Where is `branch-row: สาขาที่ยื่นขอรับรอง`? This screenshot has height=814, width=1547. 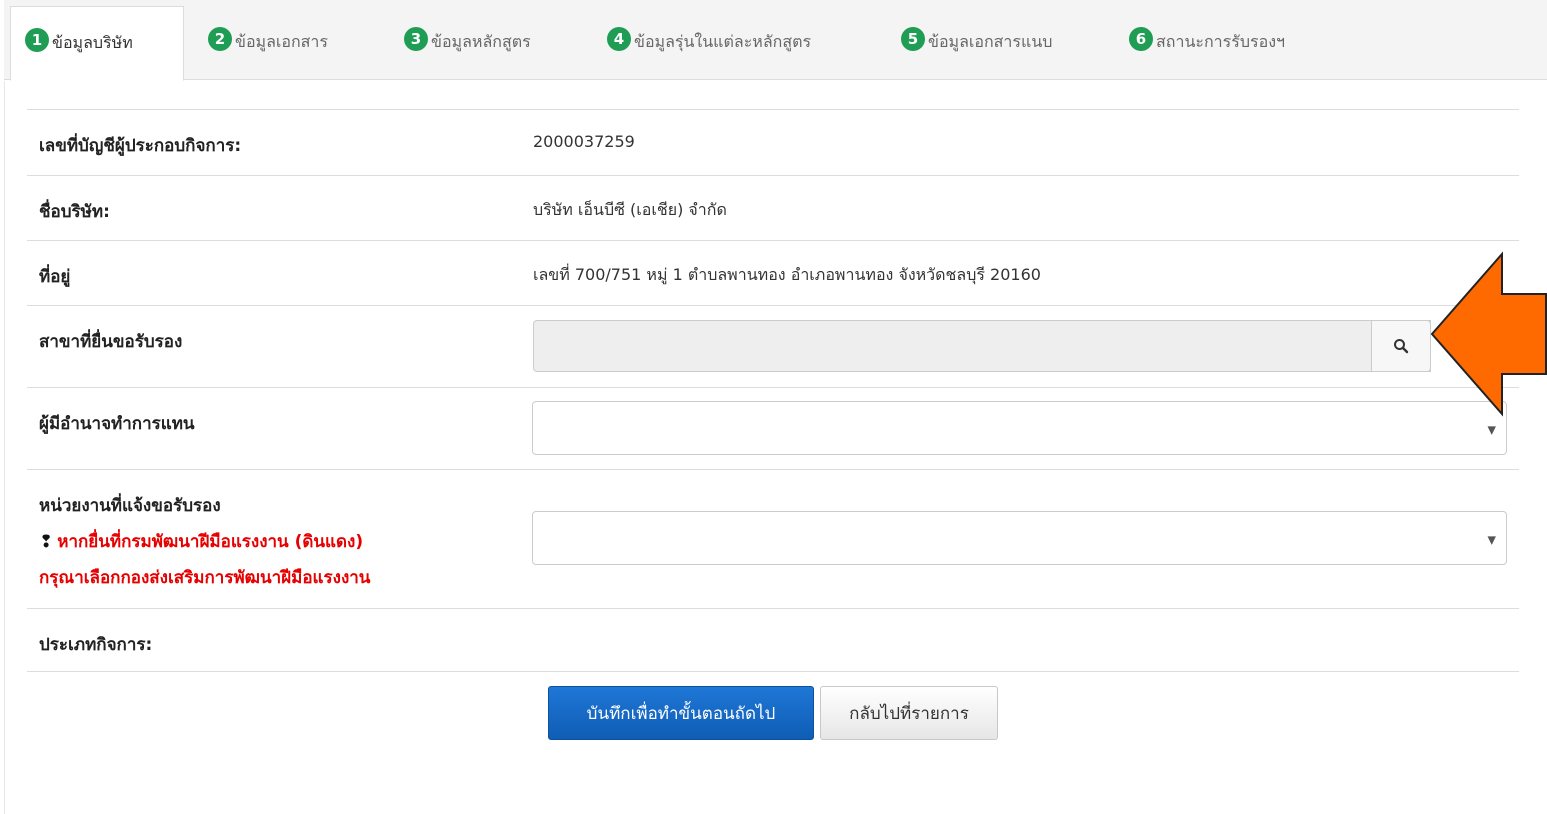 branch-row: สาขาที่ยื่นขอรับรอง is located at coordinates (773, 346).